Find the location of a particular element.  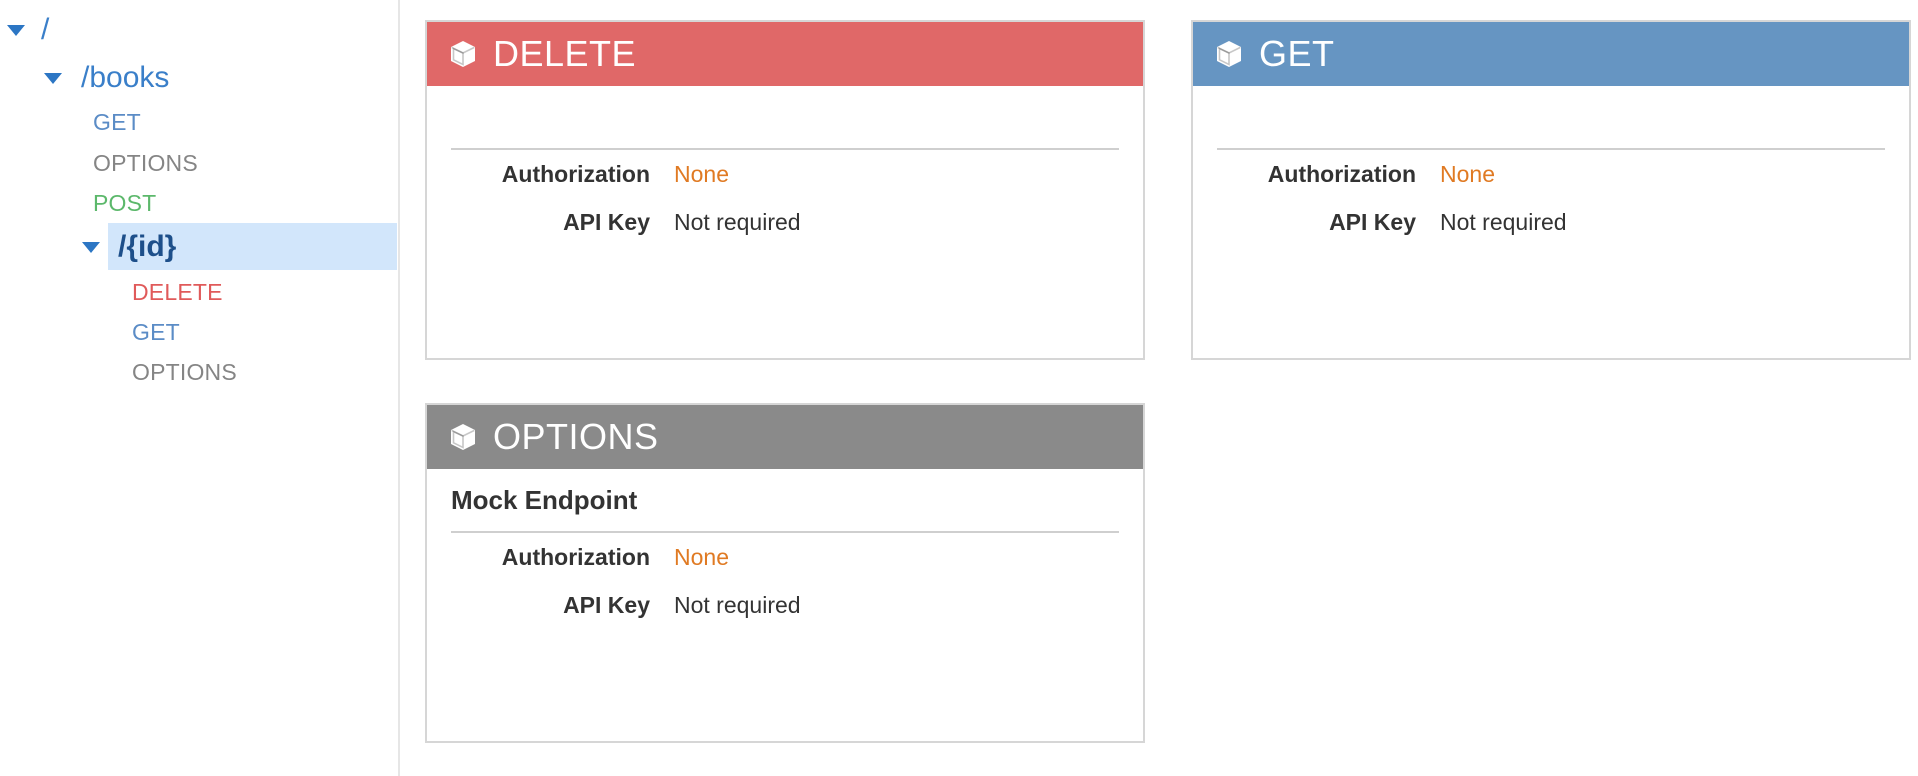

method-link-books-options: OPTIONS is located at coordinates (145, 163).